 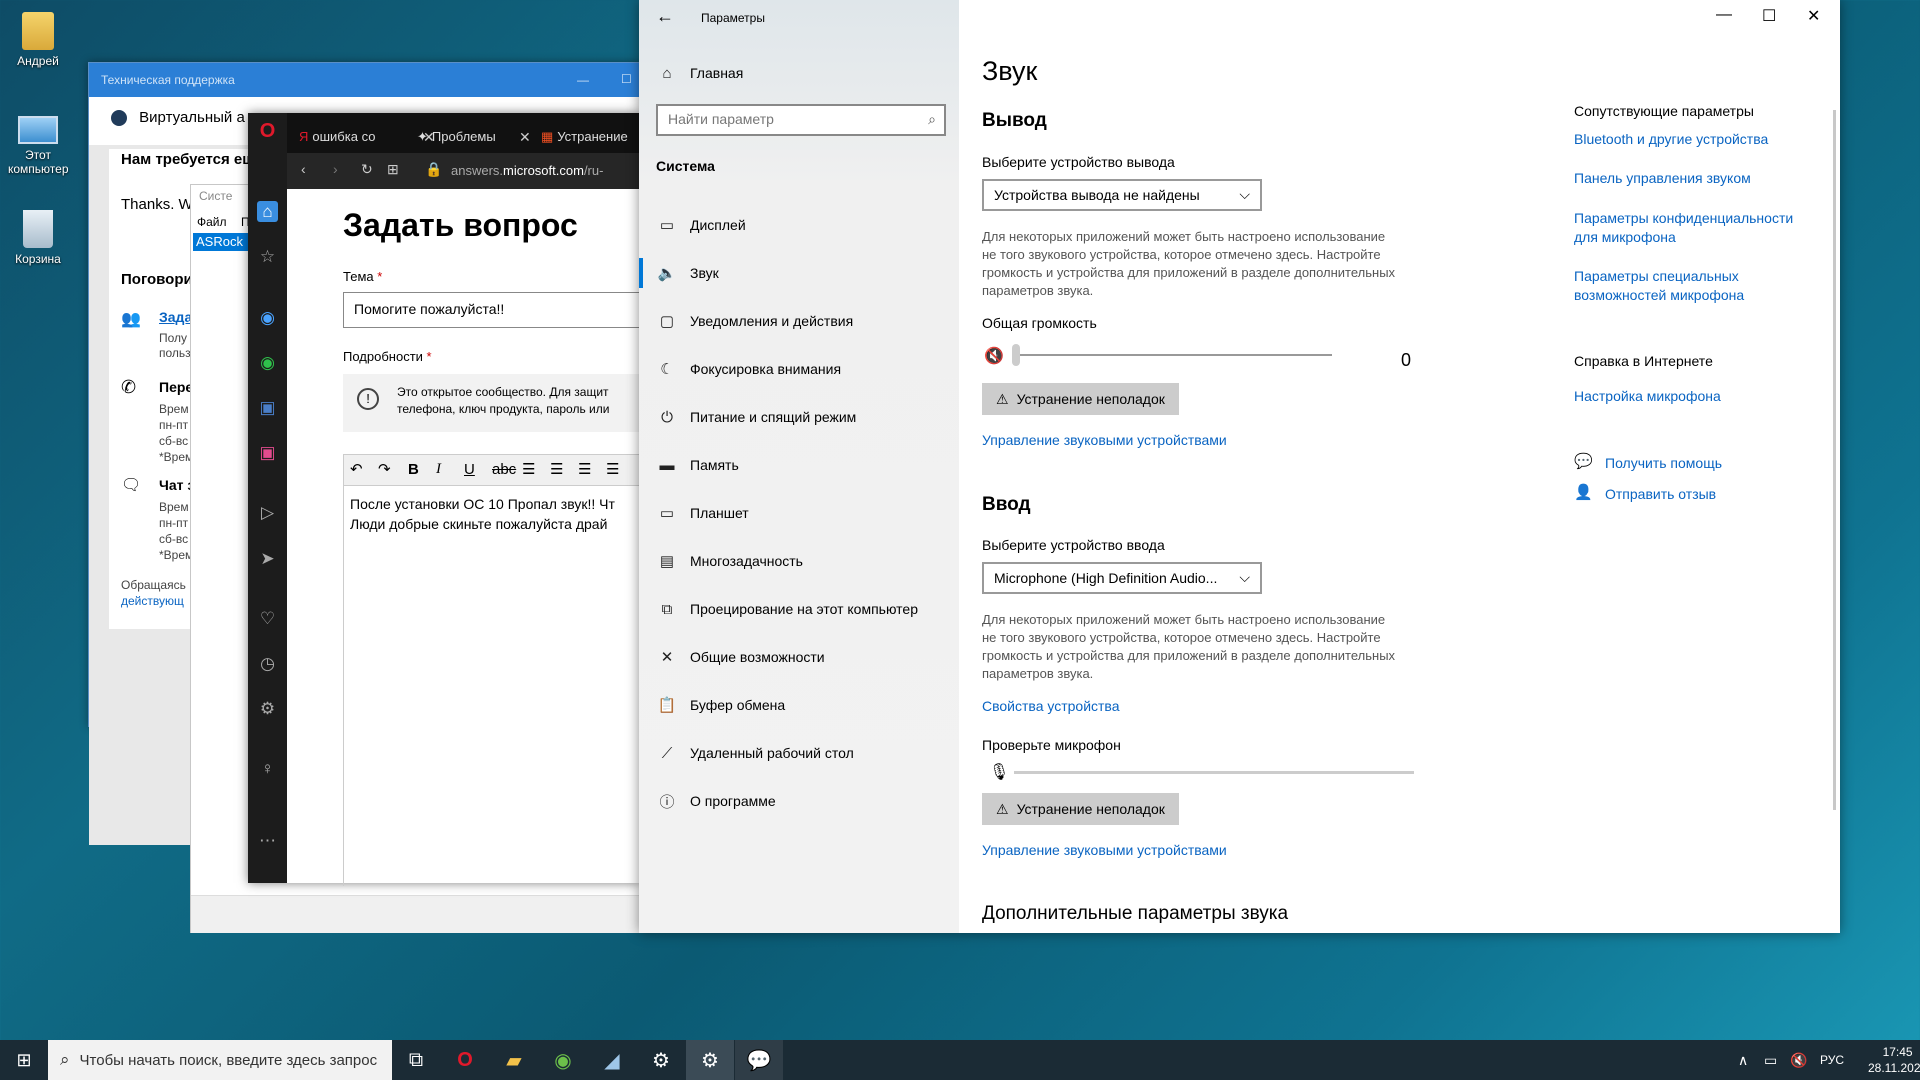 I want to click on browser-tab: ✦ Проблемы, so click(x=466, y=136).